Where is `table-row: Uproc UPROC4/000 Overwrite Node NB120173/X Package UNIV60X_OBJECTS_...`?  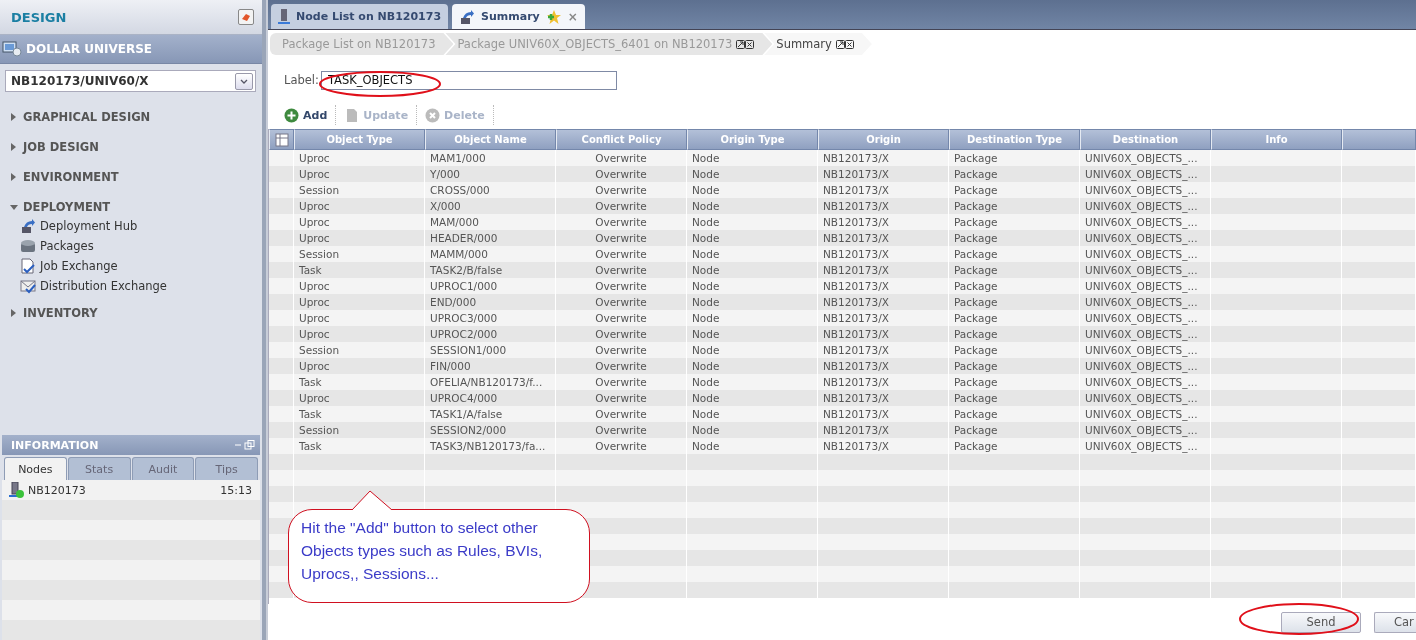
table-row: Uproc UPROC4/000 Overwrite Node NB120173/X Package UNIV60X_OBJECTS_... is located at coordinates (842, 398).